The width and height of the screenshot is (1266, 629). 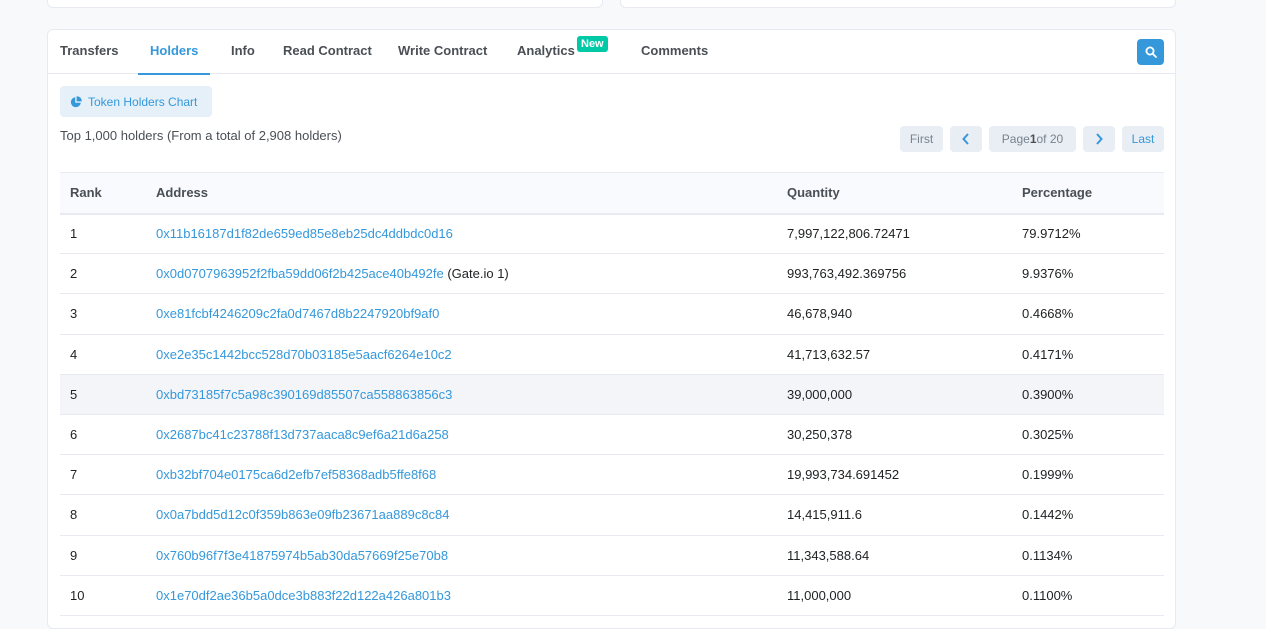 What do you see at coordinates (74, 354) in the screenshot?
I see `rank-cell: 4` at bounding box center [74, 354].